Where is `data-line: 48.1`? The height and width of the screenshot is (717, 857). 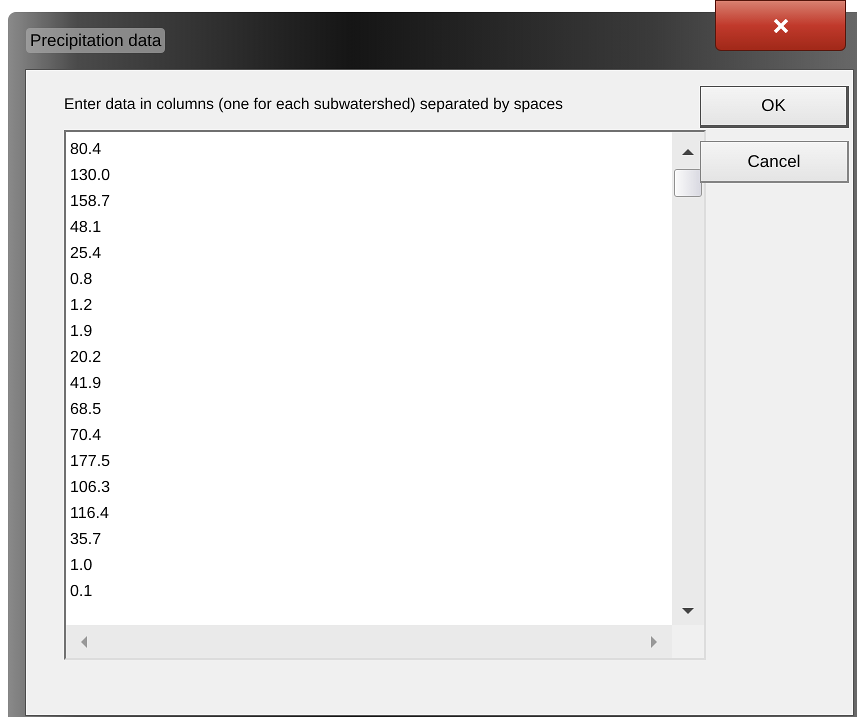
data-line: 48.1 is located at coordinates (86, 228).